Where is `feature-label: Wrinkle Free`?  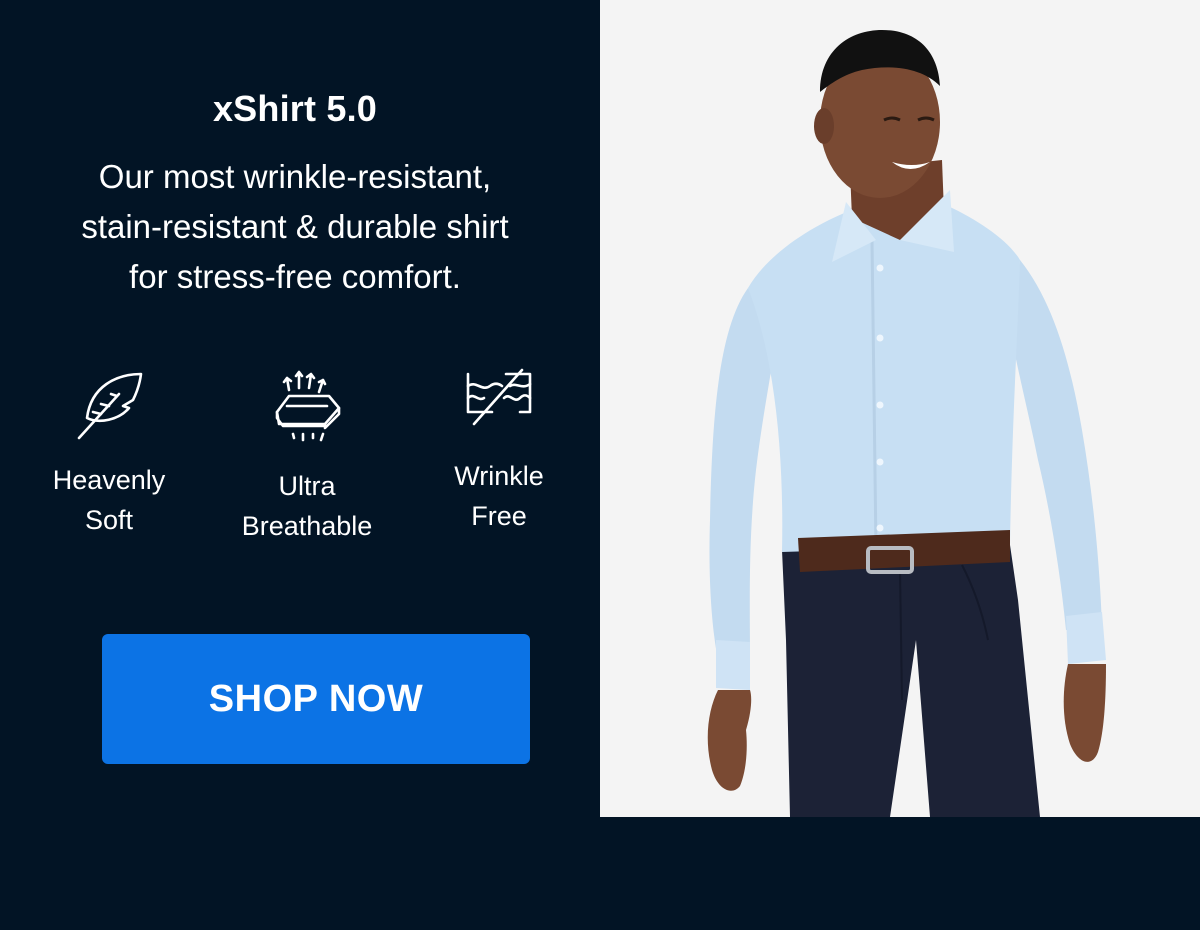
feature-label: Wrinkle Free is located at coordinates (499, 496).